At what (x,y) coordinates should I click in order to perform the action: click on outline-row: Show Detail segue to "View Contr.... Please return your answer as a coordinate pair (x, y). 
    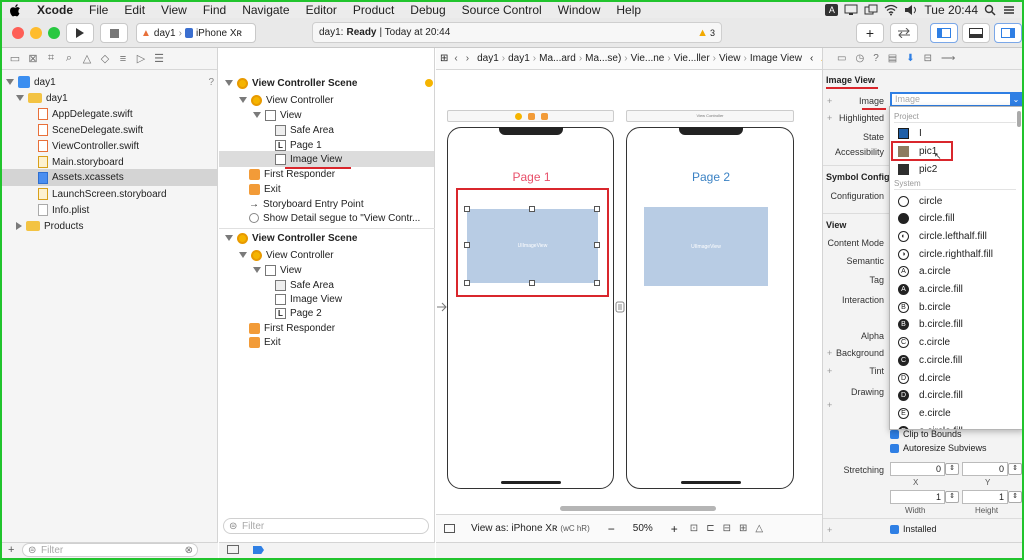
    Looking at the image, I should click on (334, 218).